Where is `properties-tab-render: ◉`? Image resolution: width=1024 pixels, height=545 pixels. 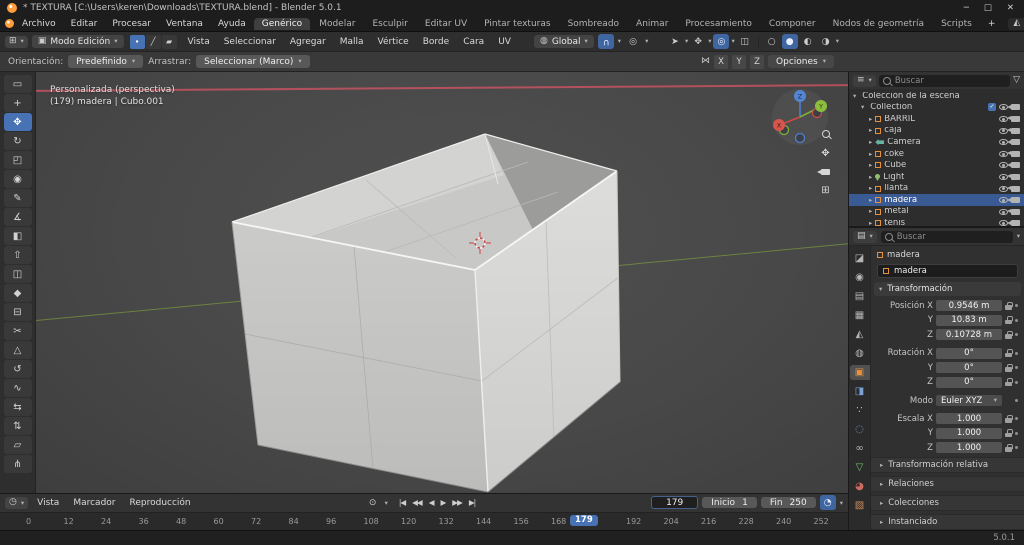 properties-tab-render: ◉ is located at coordinates (860, 277).